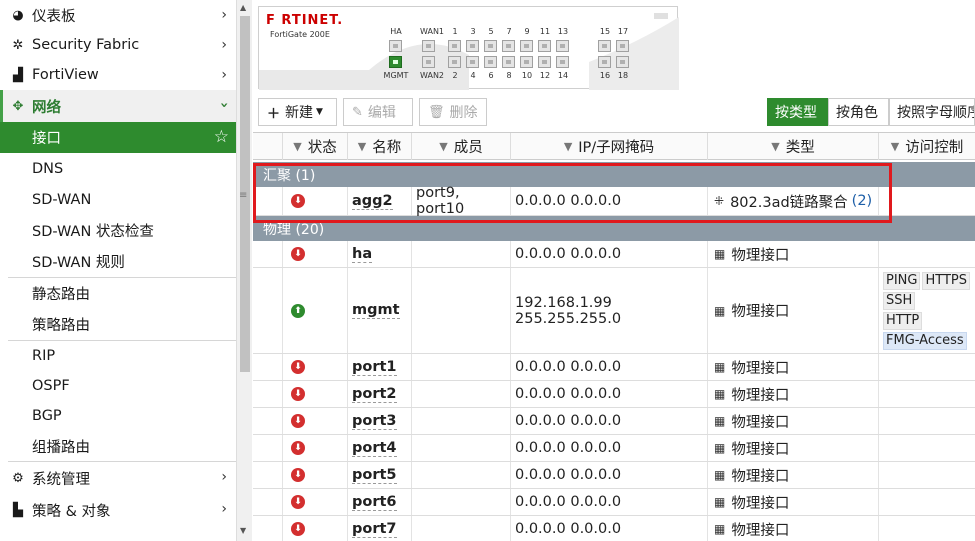 This screenshot has width=975, height=541. What do you see at coordinates (118, 416) in the screenshot?
I see `nav-sub-bgp: BGP` at bounding box center [118, 416].